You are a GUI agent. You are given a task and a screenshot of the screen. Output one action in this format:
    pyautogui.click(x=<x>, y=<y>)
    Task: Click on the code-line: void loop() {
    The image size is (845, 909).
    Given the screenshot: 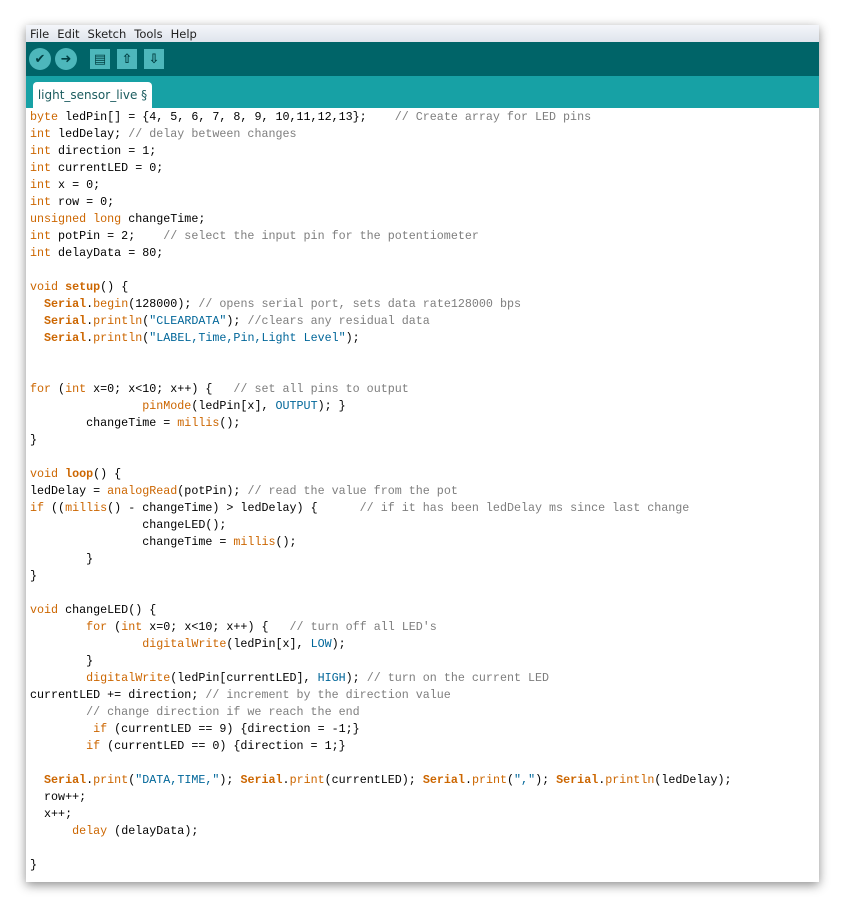 What is the action you would take?
    pyautogui.click(x=424, y=474)
    